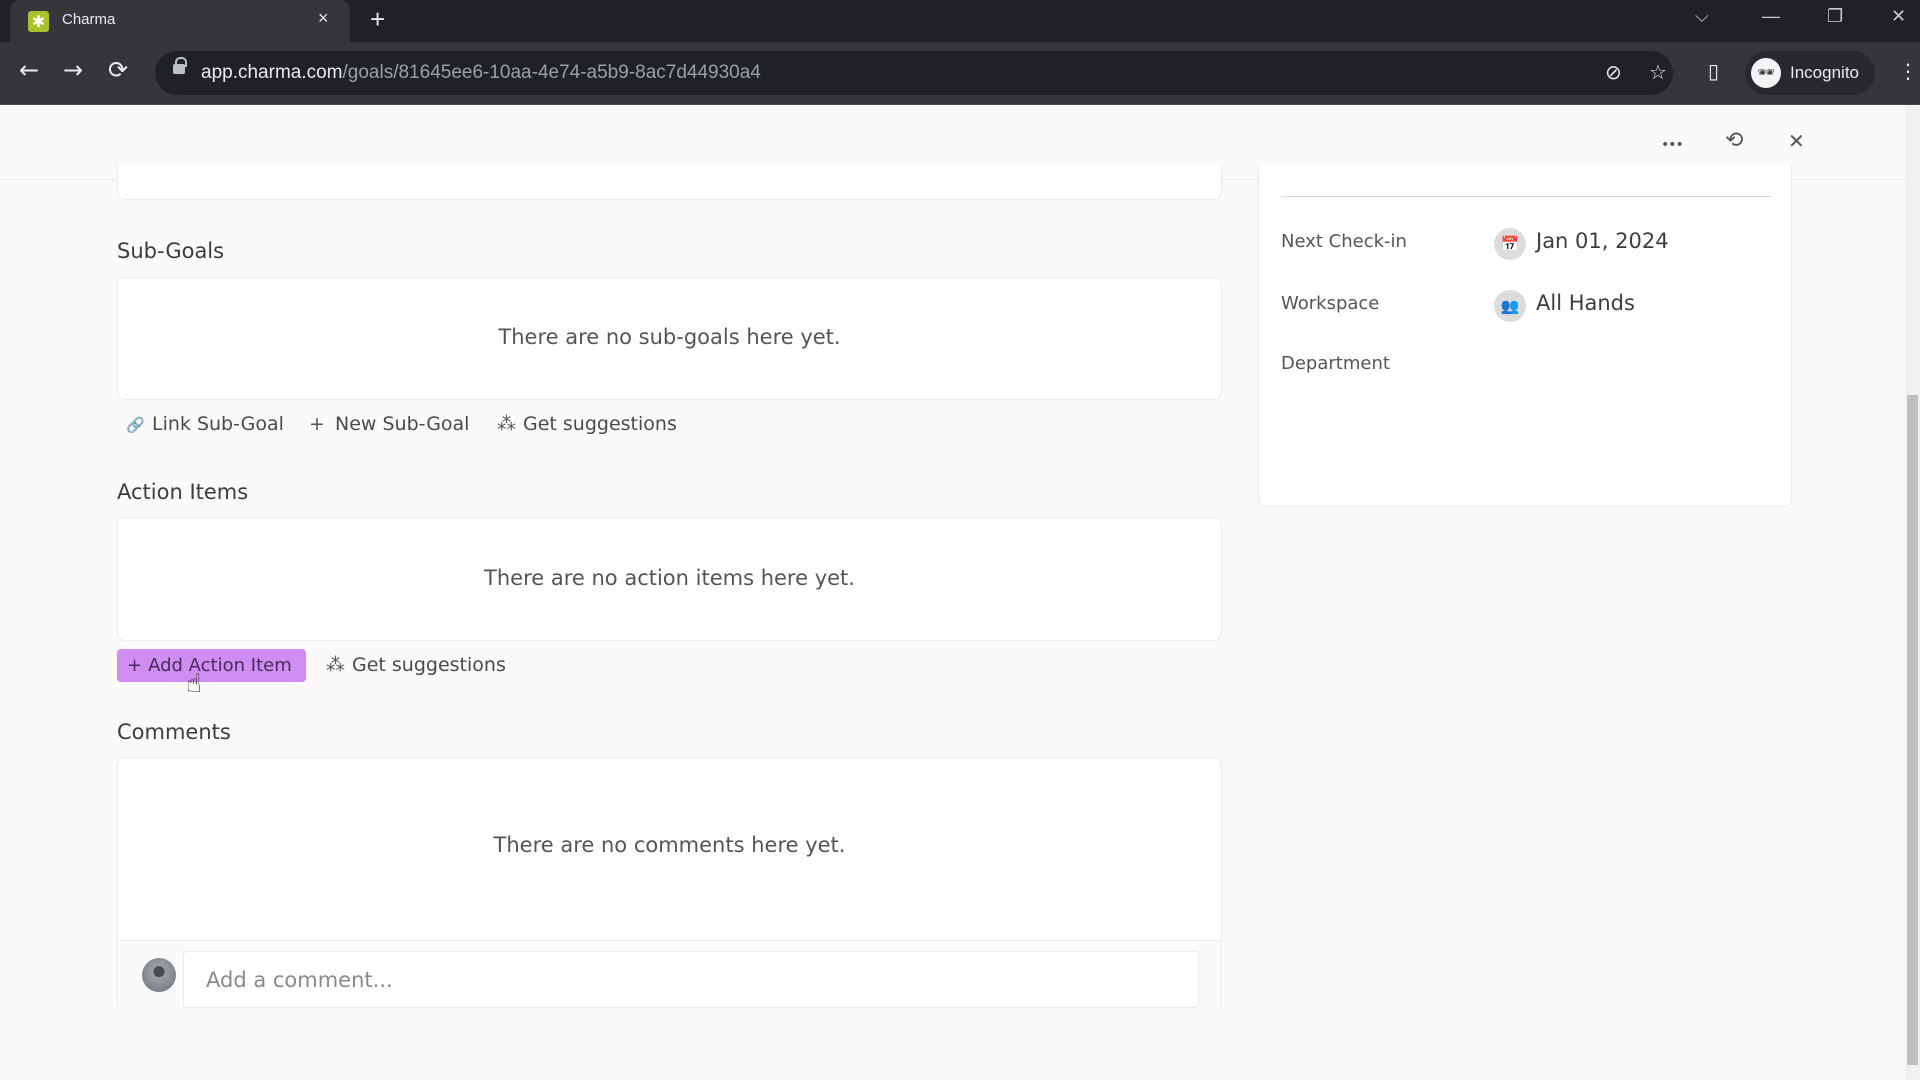  Describe the element at coordinates (691, 979) in the screenshot. I see `comment-input` at that location.